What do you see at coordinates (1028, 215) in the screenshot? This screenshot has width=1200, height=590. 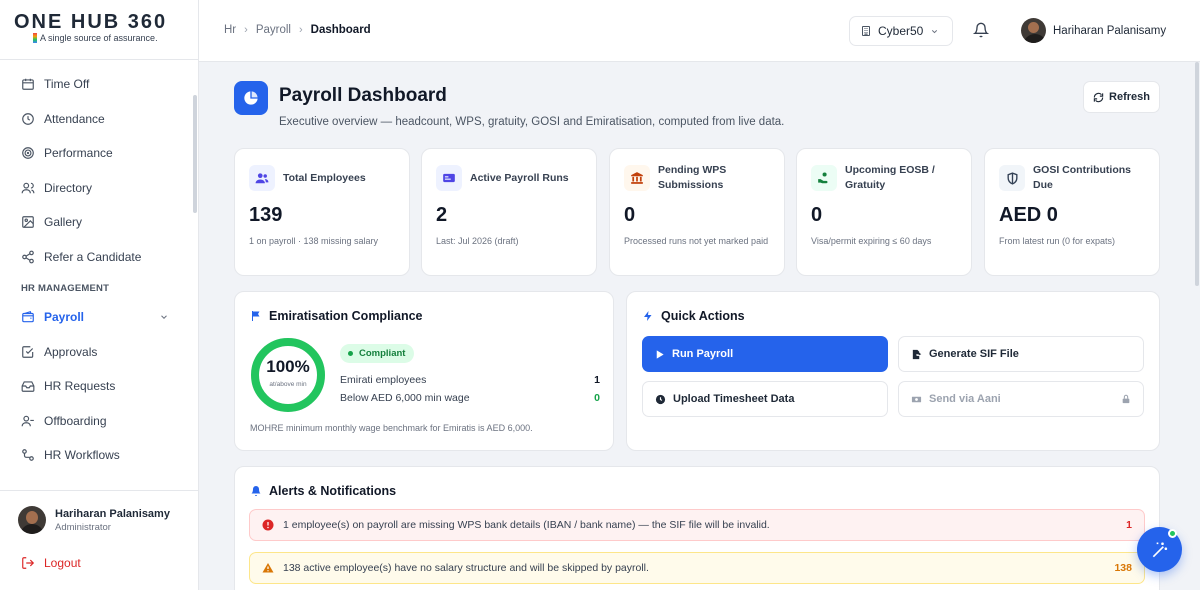 I see `stat-value: AED 0` at bounding box center [1028, 215].